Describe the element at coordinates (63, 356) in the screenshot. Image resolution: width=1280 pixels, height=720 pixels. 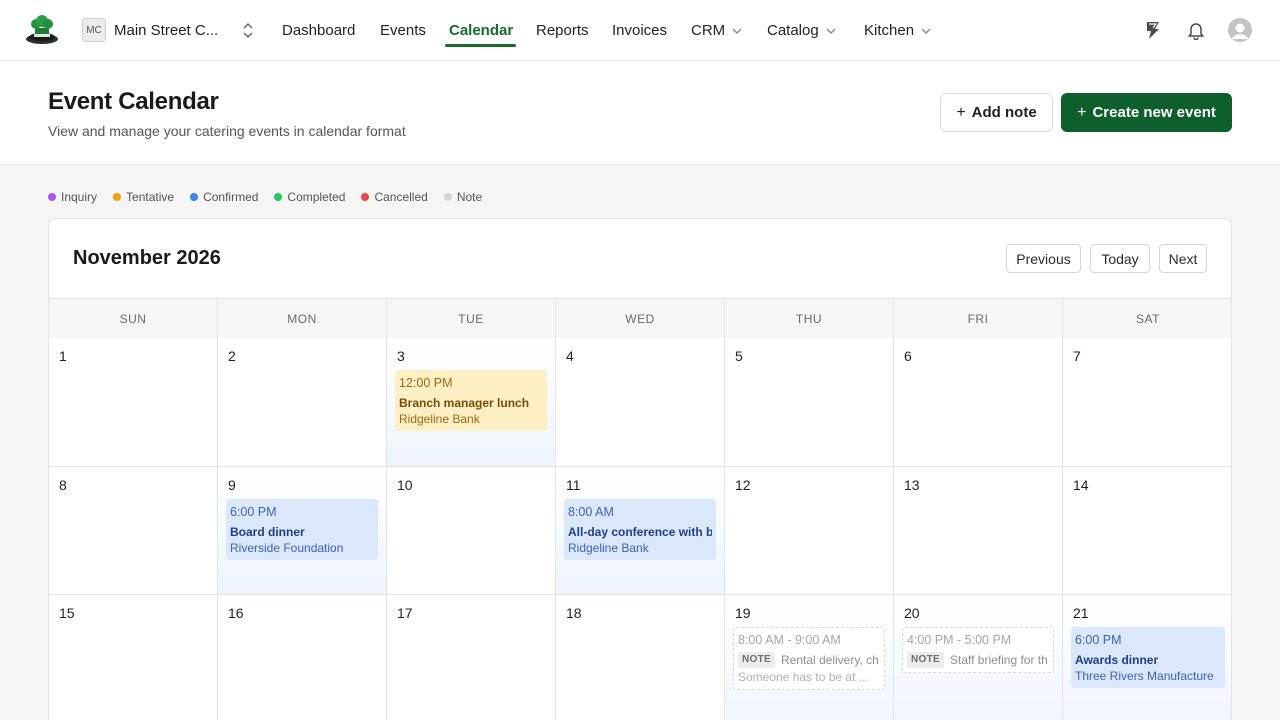
I see `day-number: 1` at that location.